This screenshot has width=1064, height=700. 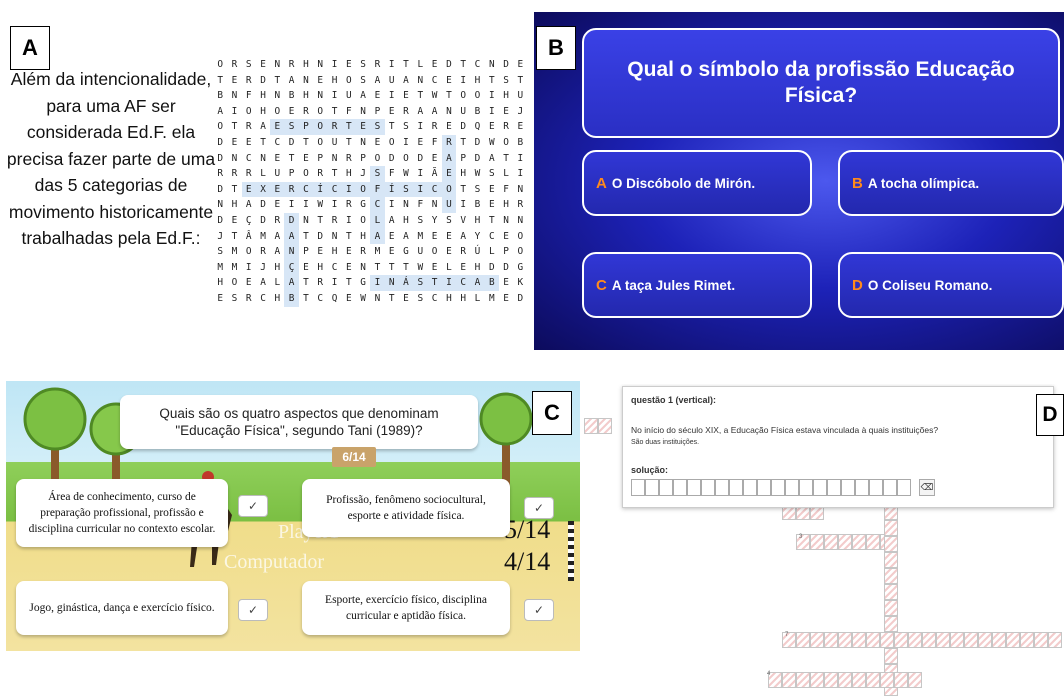 I want to click on grid-letter: Ú, so click(x=477, y=252).